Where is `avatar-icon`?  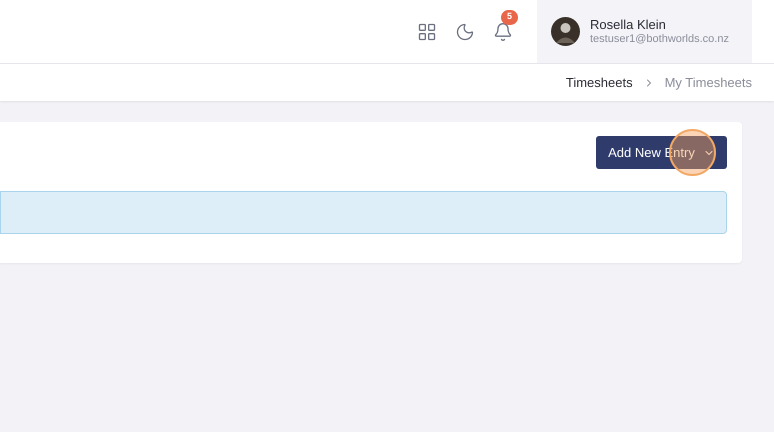
avatar-icon is located at coordinates (565, 31).